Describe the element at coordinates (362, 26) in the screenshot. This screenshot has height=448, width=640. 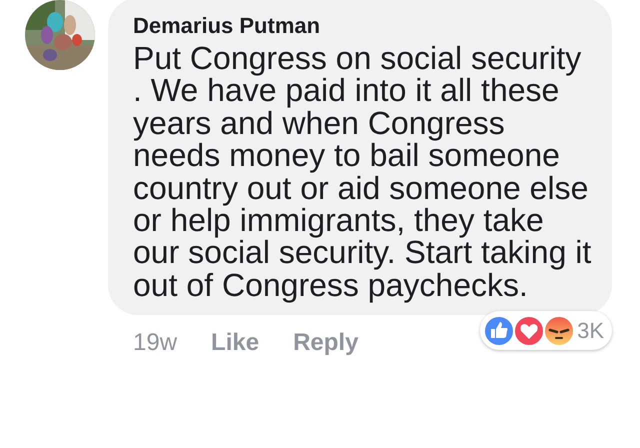
I see `author-name: Demarius Putman` at that location.